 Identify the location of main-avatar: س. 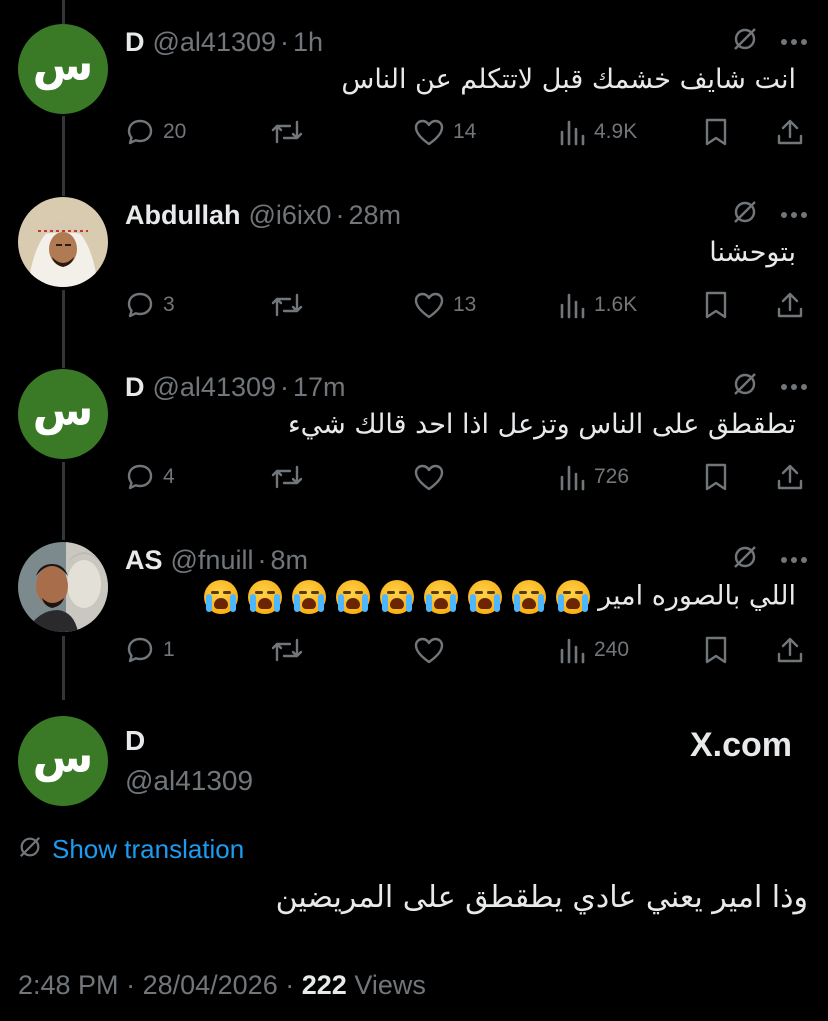
(63, 761).